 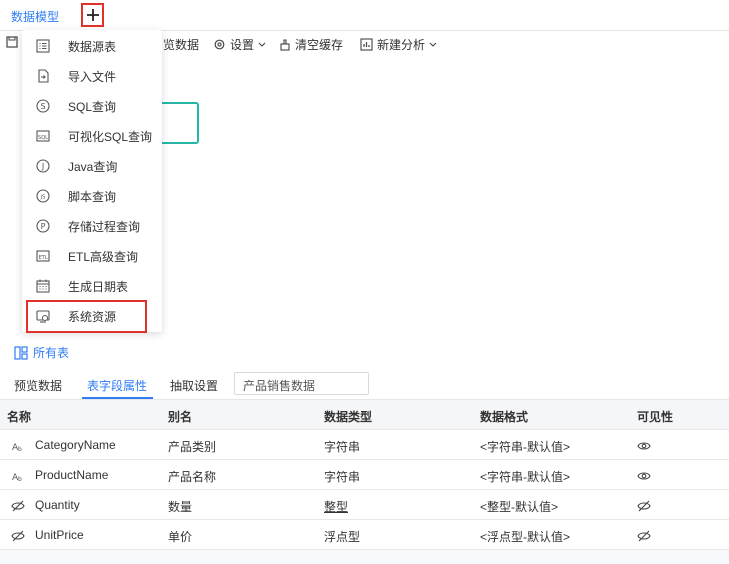 I want to click on tab-preview-data: 预览数据, so click(x=38, y=385).